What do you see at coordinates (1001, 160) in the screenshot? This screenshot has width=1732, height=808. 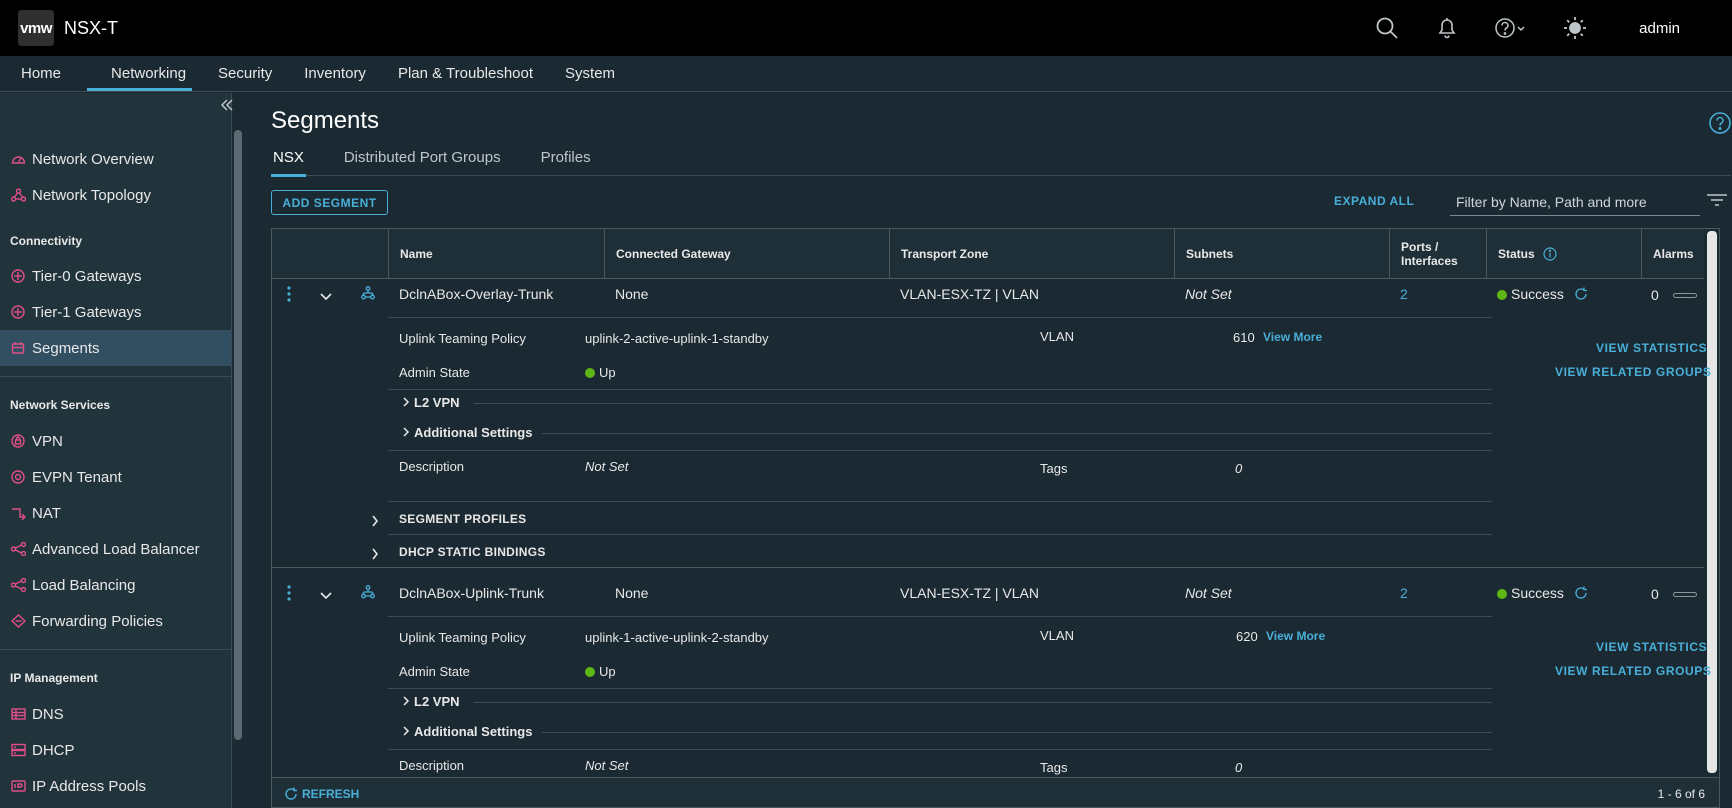 I see `segment-tabs: NSX Distributed Port Groups Profiles` at bounding box center [1001, 160].